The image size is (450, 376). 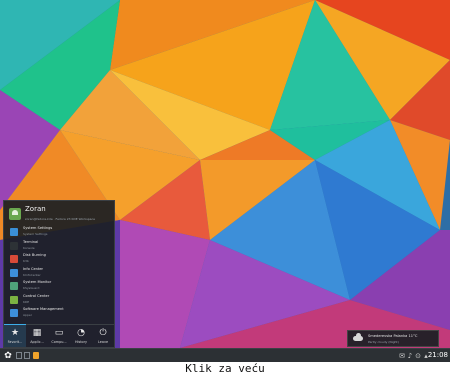 What do you see at coordinates (358, 337) in the screenshot?
I see `cloud-icon` at bounding box center [358, 337].